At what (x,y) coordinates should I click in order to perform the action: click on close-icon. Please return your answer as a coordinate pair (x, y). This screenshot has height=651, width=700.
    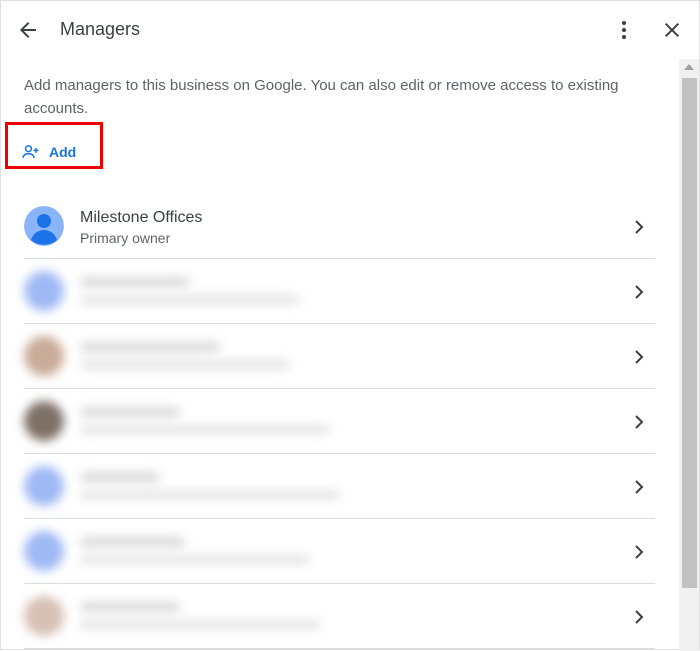
    Looking at the image, I should click on (672, 30).